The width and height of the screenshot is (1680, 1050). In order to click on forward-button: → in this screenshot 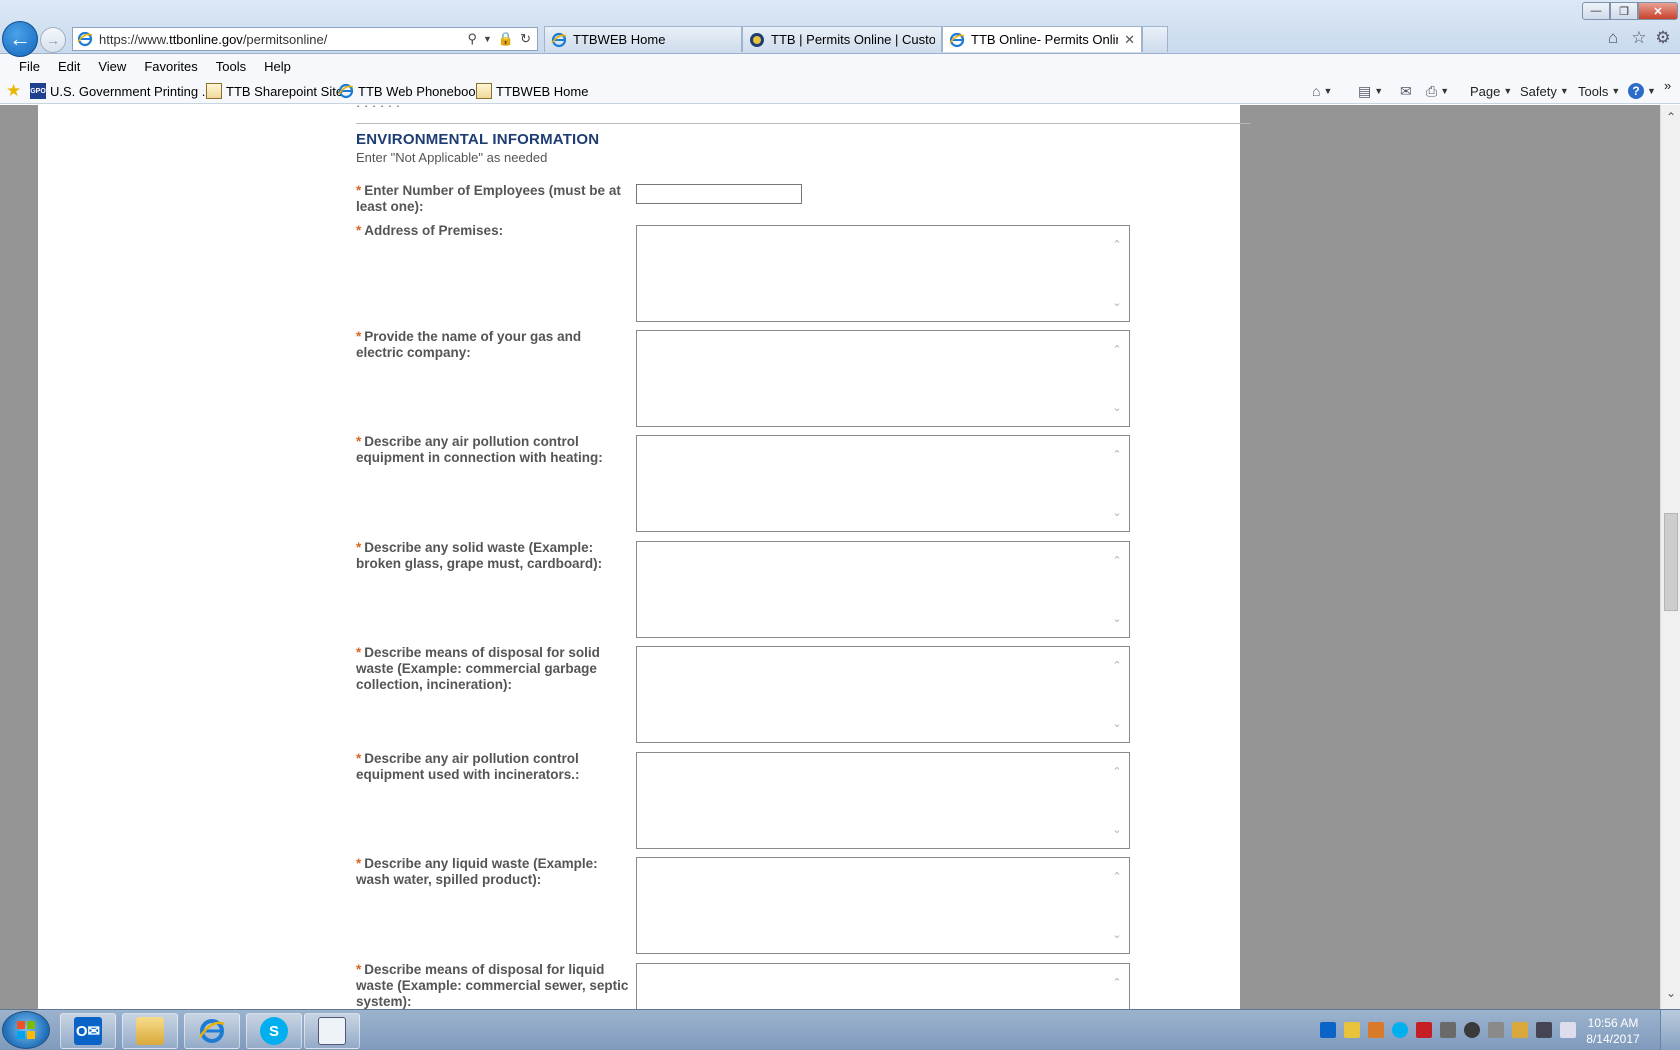, I will do `click(53, 40)`.